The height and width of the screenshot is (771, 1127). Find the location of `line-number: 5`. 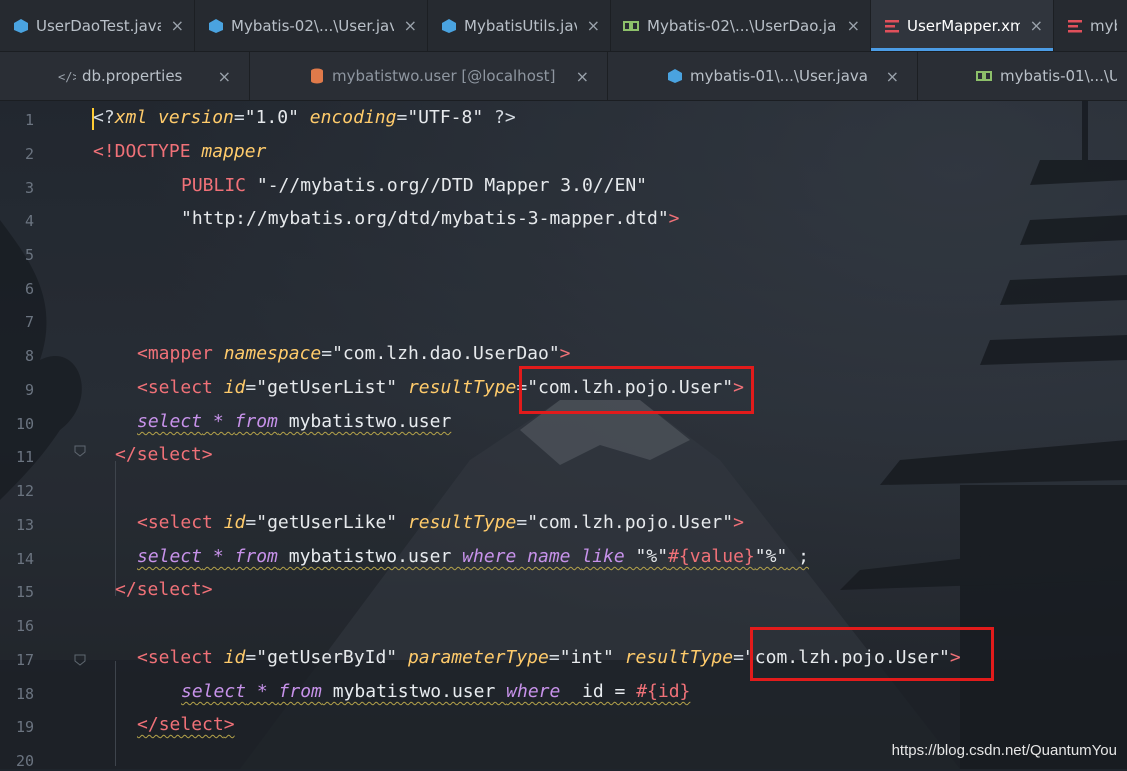

line-number: 5 is located at coordinates (29, 255).